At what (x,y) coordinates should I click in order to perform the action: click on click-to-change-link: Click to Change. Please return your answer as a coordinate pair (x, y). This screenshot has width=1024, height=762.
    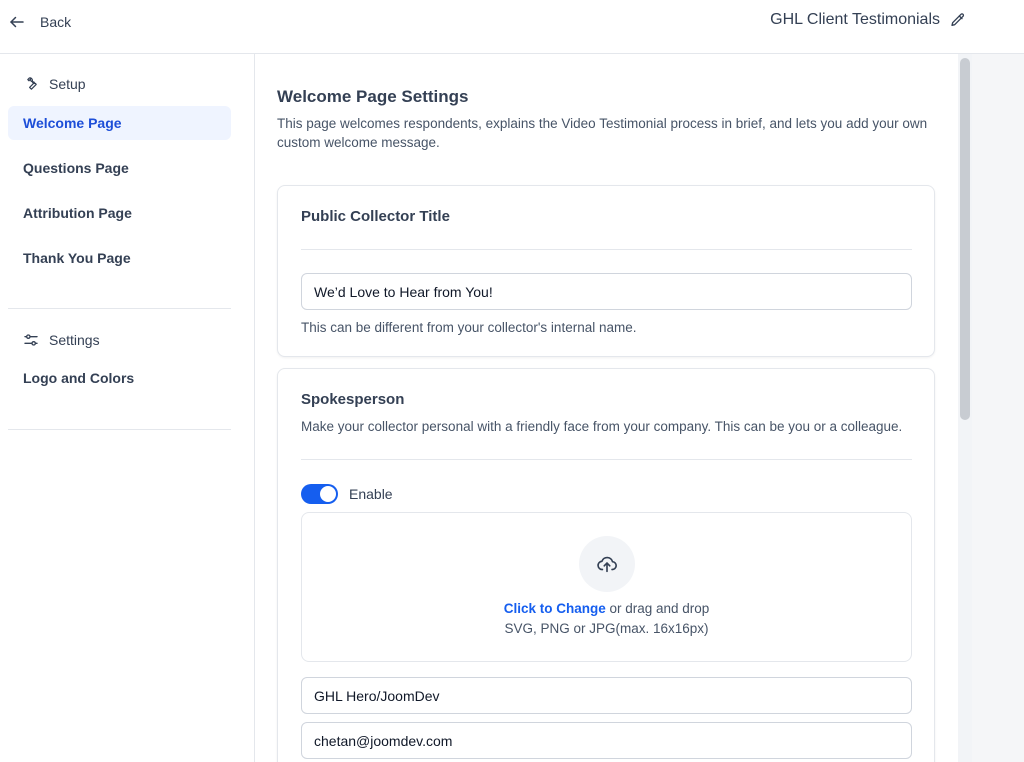
    Looking at the image, I should click on (555, 608).